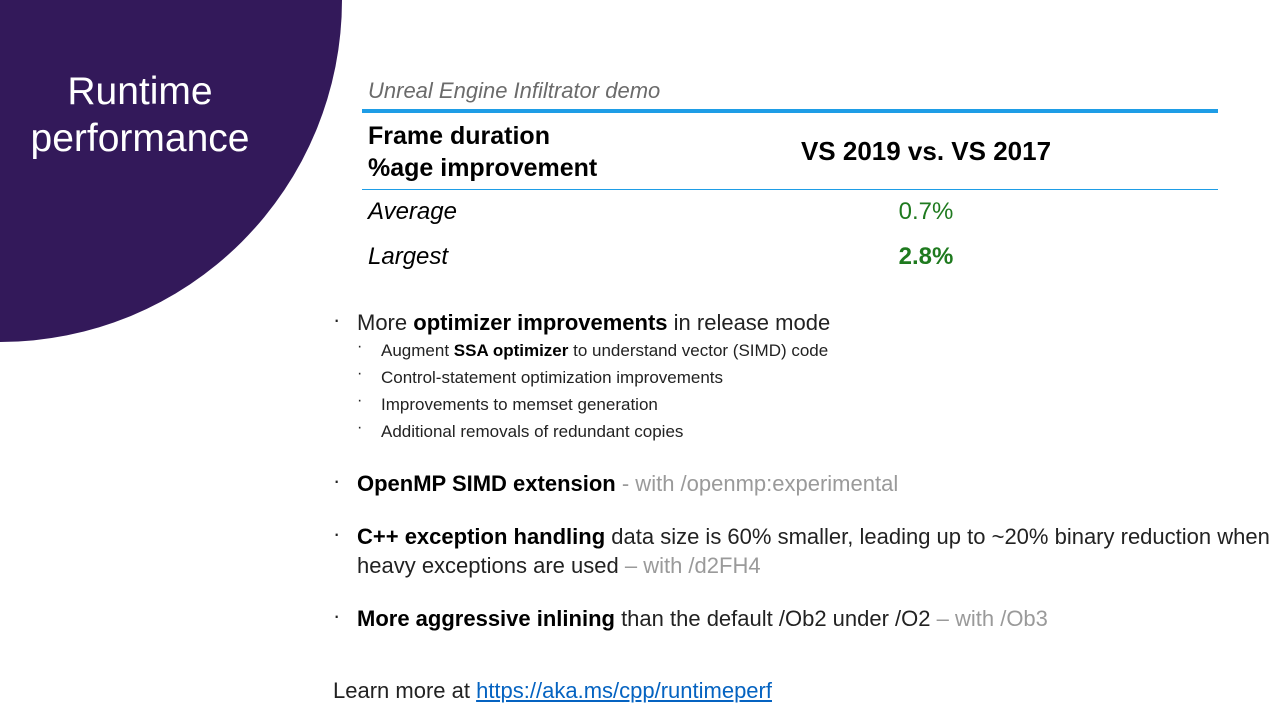 The width and height of the screenshot is (1280, 720). Describe the element at coordinates (486, 618) in the screenshot. I see `bullet-strong: More aggressive inlining` at that location.